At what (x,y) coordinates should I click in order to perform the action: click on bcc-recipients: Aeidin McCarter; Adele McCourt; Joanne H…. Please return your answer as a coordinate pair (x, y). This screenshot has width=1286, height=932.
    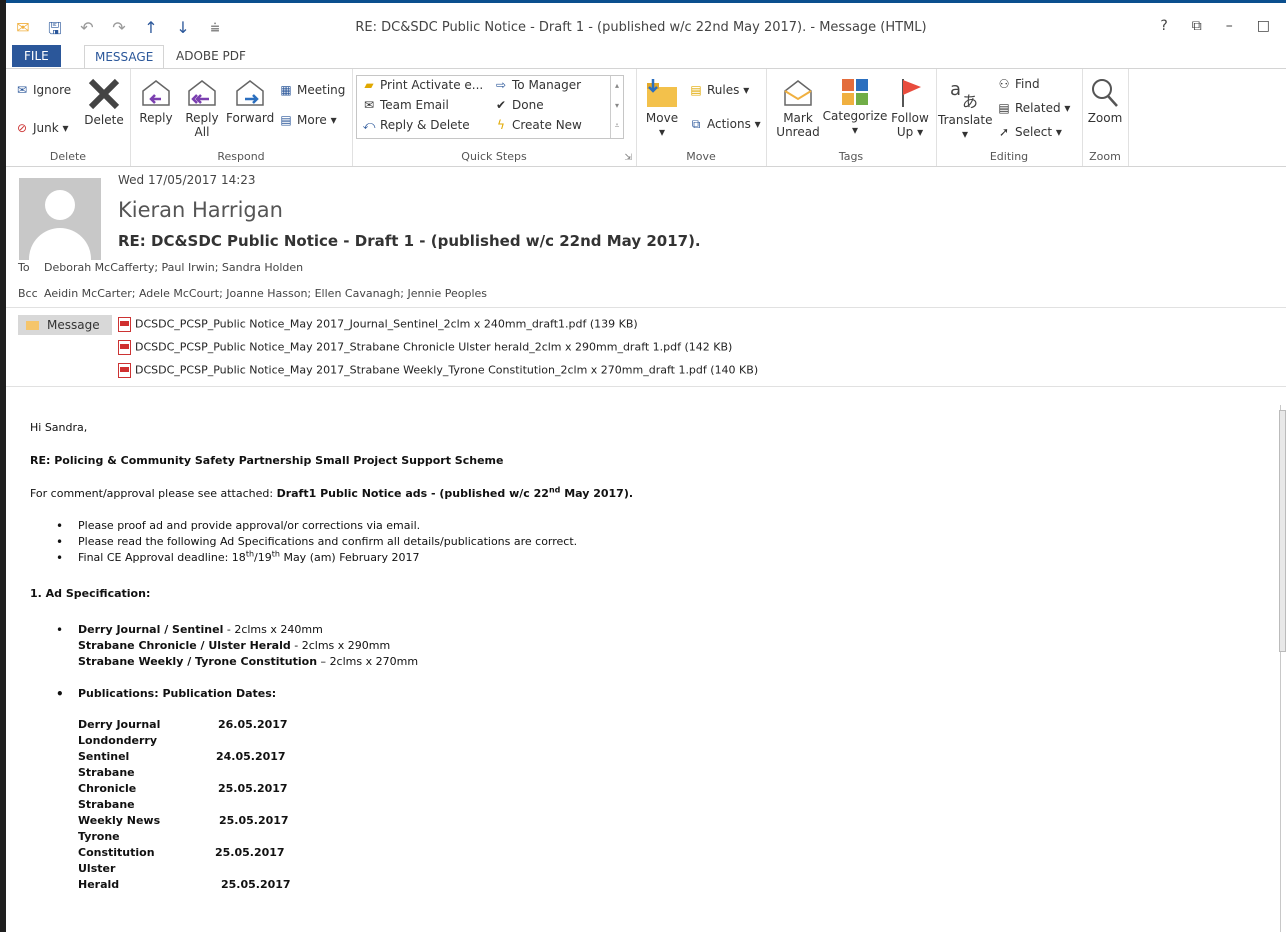
    Looking at the image, I should click on (265, 293).